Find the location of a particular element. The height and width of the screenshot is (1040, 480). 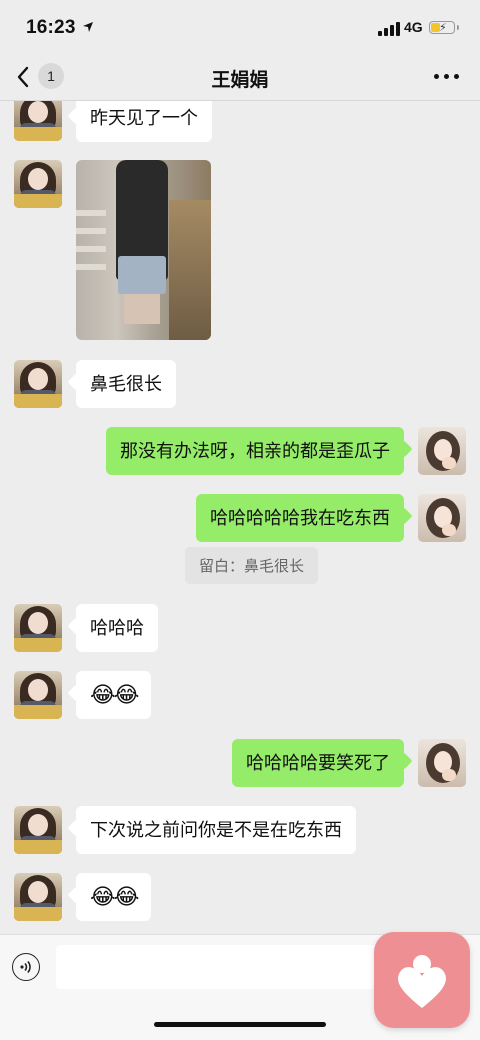

battery-icon: ⚡ is located at coordinates (444, 27).